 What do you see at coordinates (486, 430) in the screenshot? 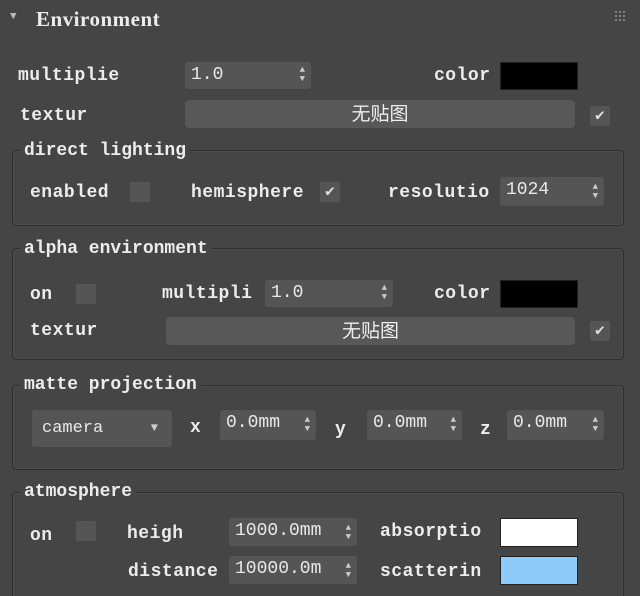
I see `z-label: z` at bounding box center [486, 430].